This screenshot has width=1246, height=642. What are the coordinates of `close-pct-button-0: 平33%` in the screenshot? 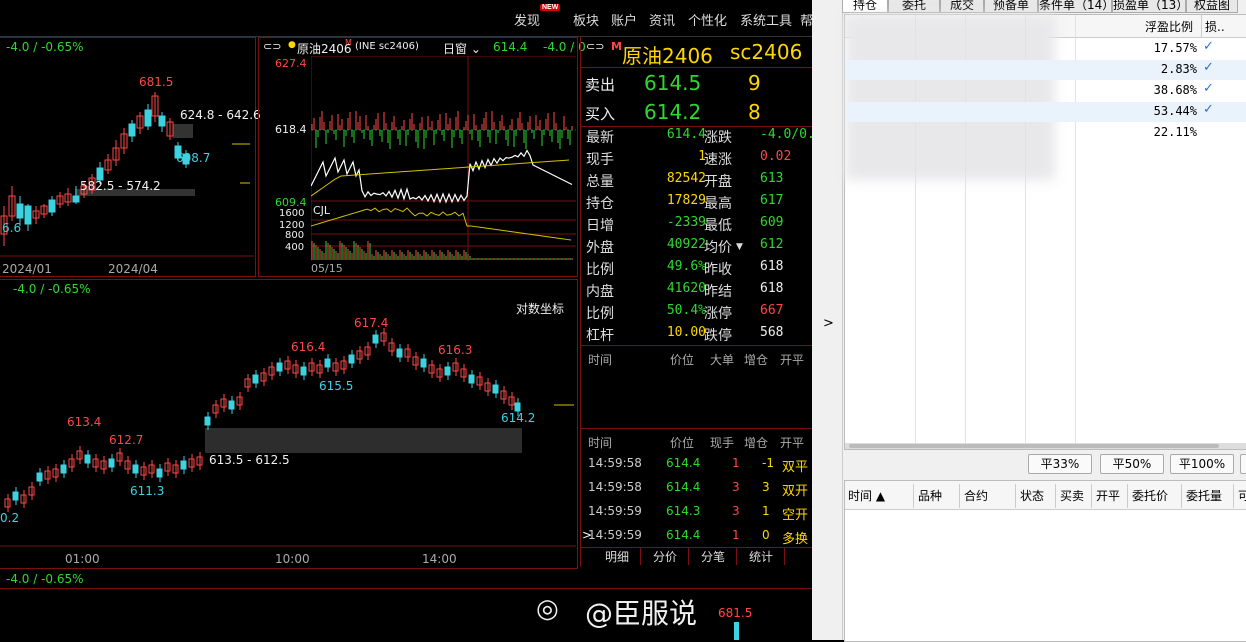 It's located at (1060, 464).